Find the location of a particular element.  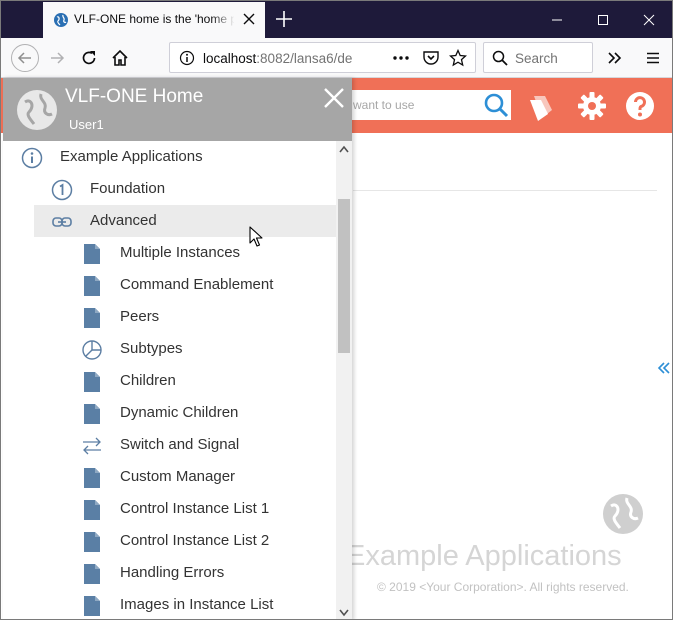

pie-chart-icon is located at coordinates (92, 350).